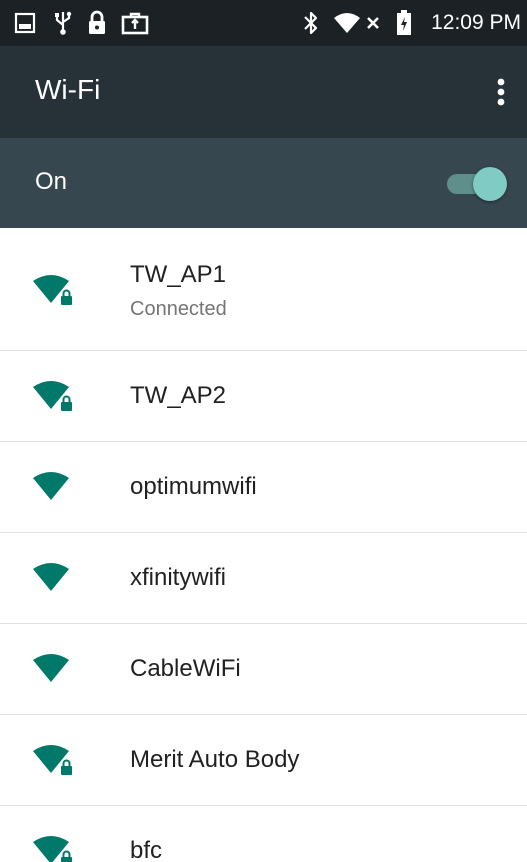 The image size is (527, 862). I want to click on bluetooth-icon, so click(311, 23).